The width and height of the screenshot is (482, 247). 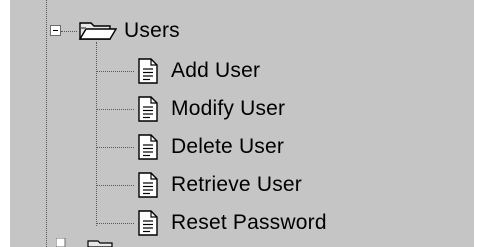 I want to click on tree-node-reset-password: Reset Password, so click(x=242, y=224).